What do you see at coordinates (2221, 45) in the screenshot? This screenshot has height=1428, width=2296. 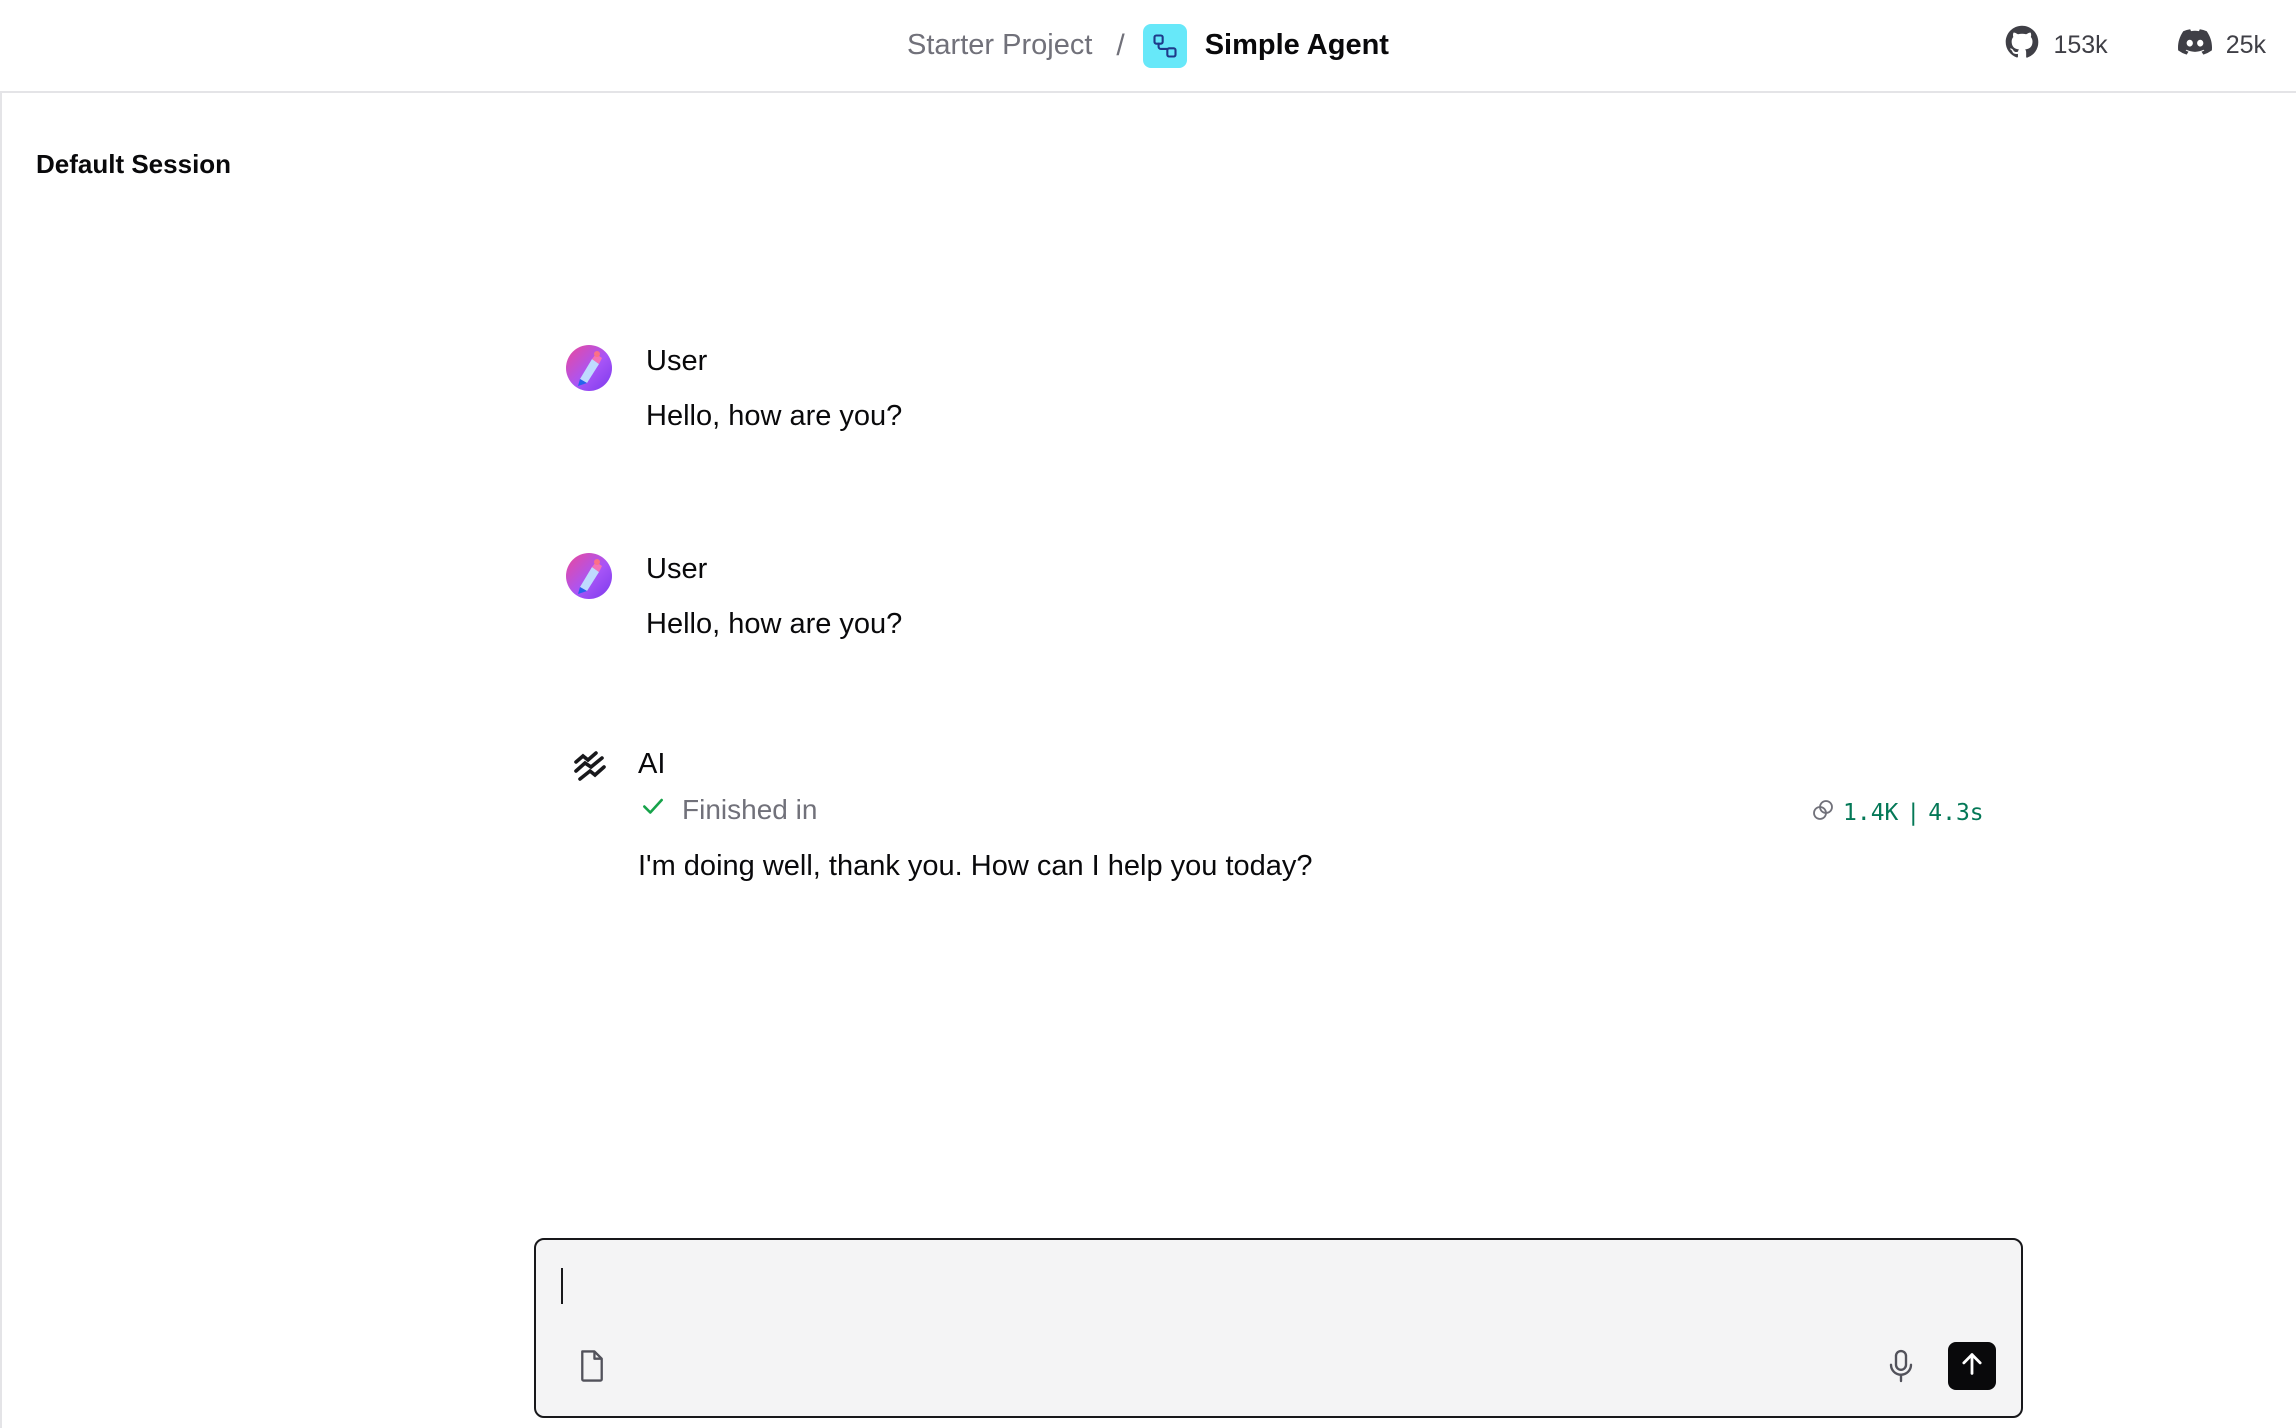 I see `discord-link: 25k` at bounding box center [2221, 45].